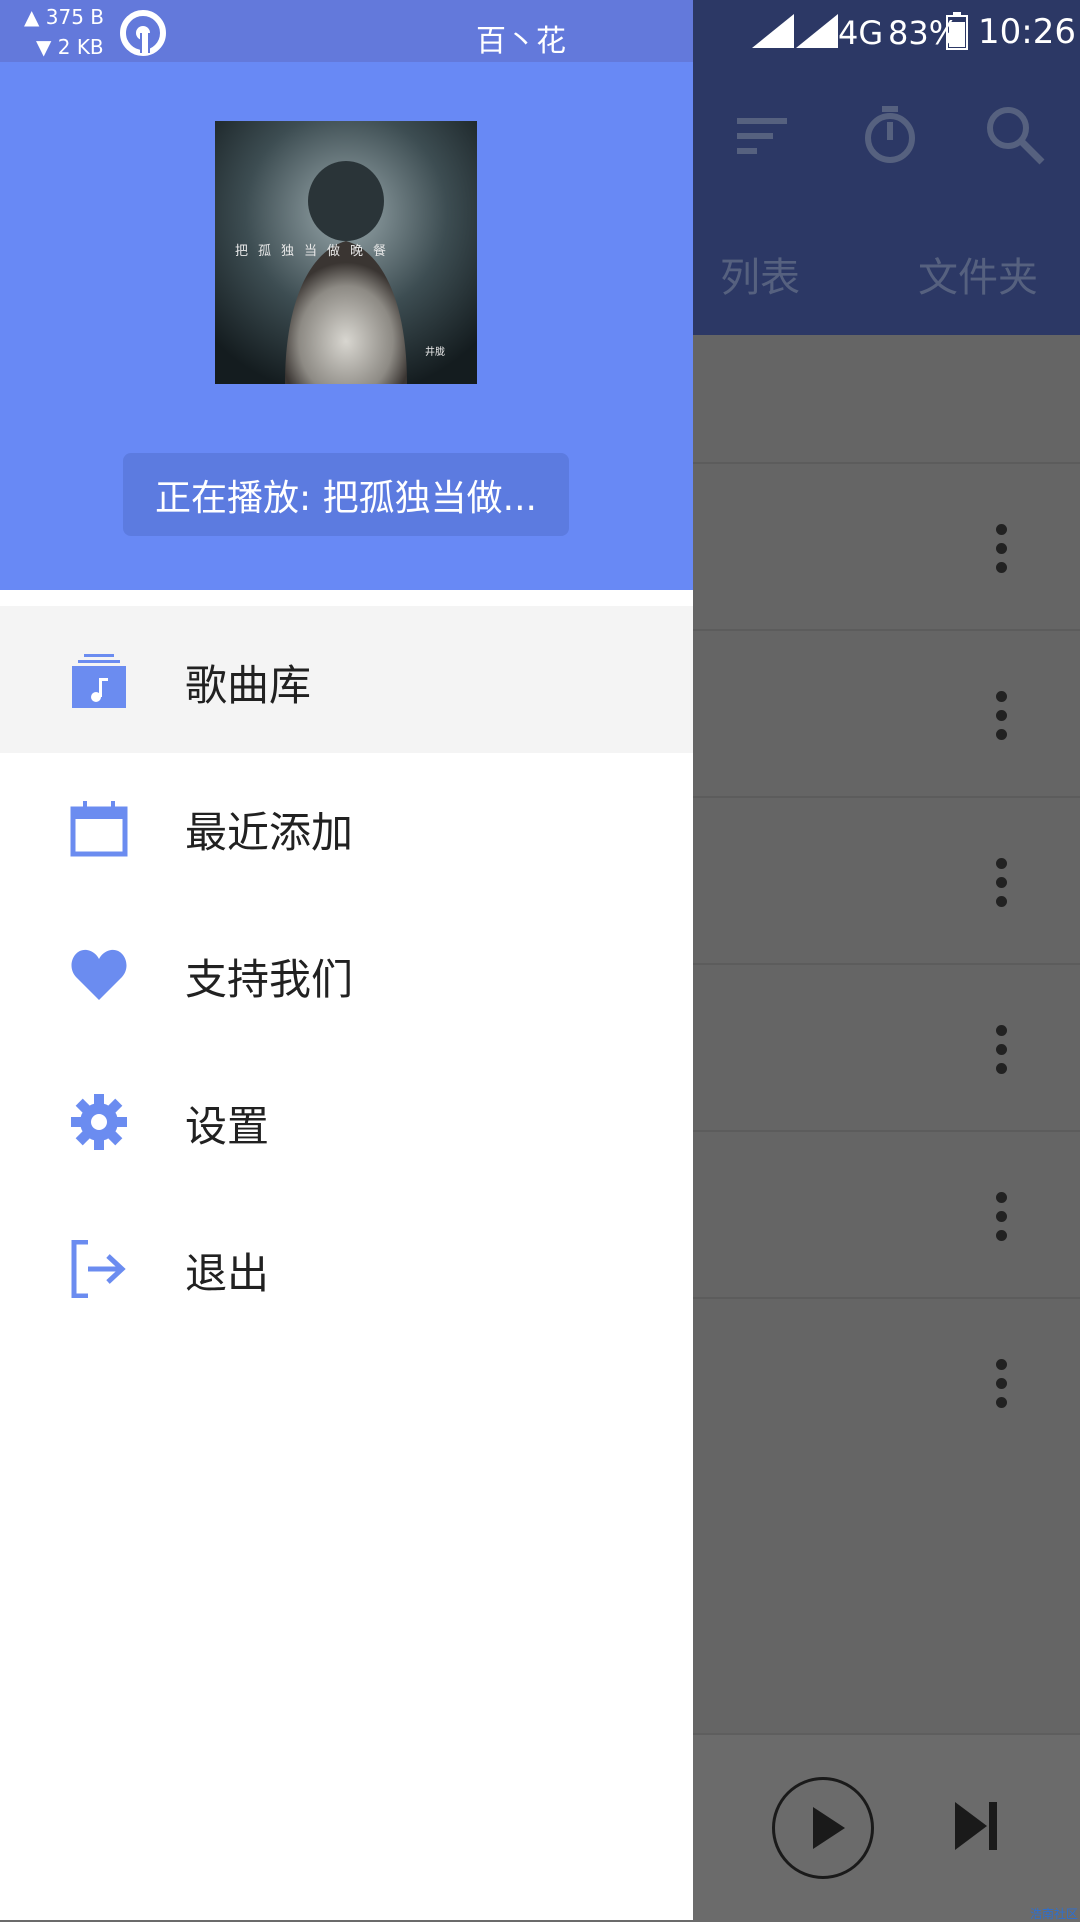 Image resolution: width=1080 pixels, height=1922 pixels. What do you see at coordinates (978, 274) in the screenshot?
I see `tab-folder: 文件夹` at bounding box center [978, 274].